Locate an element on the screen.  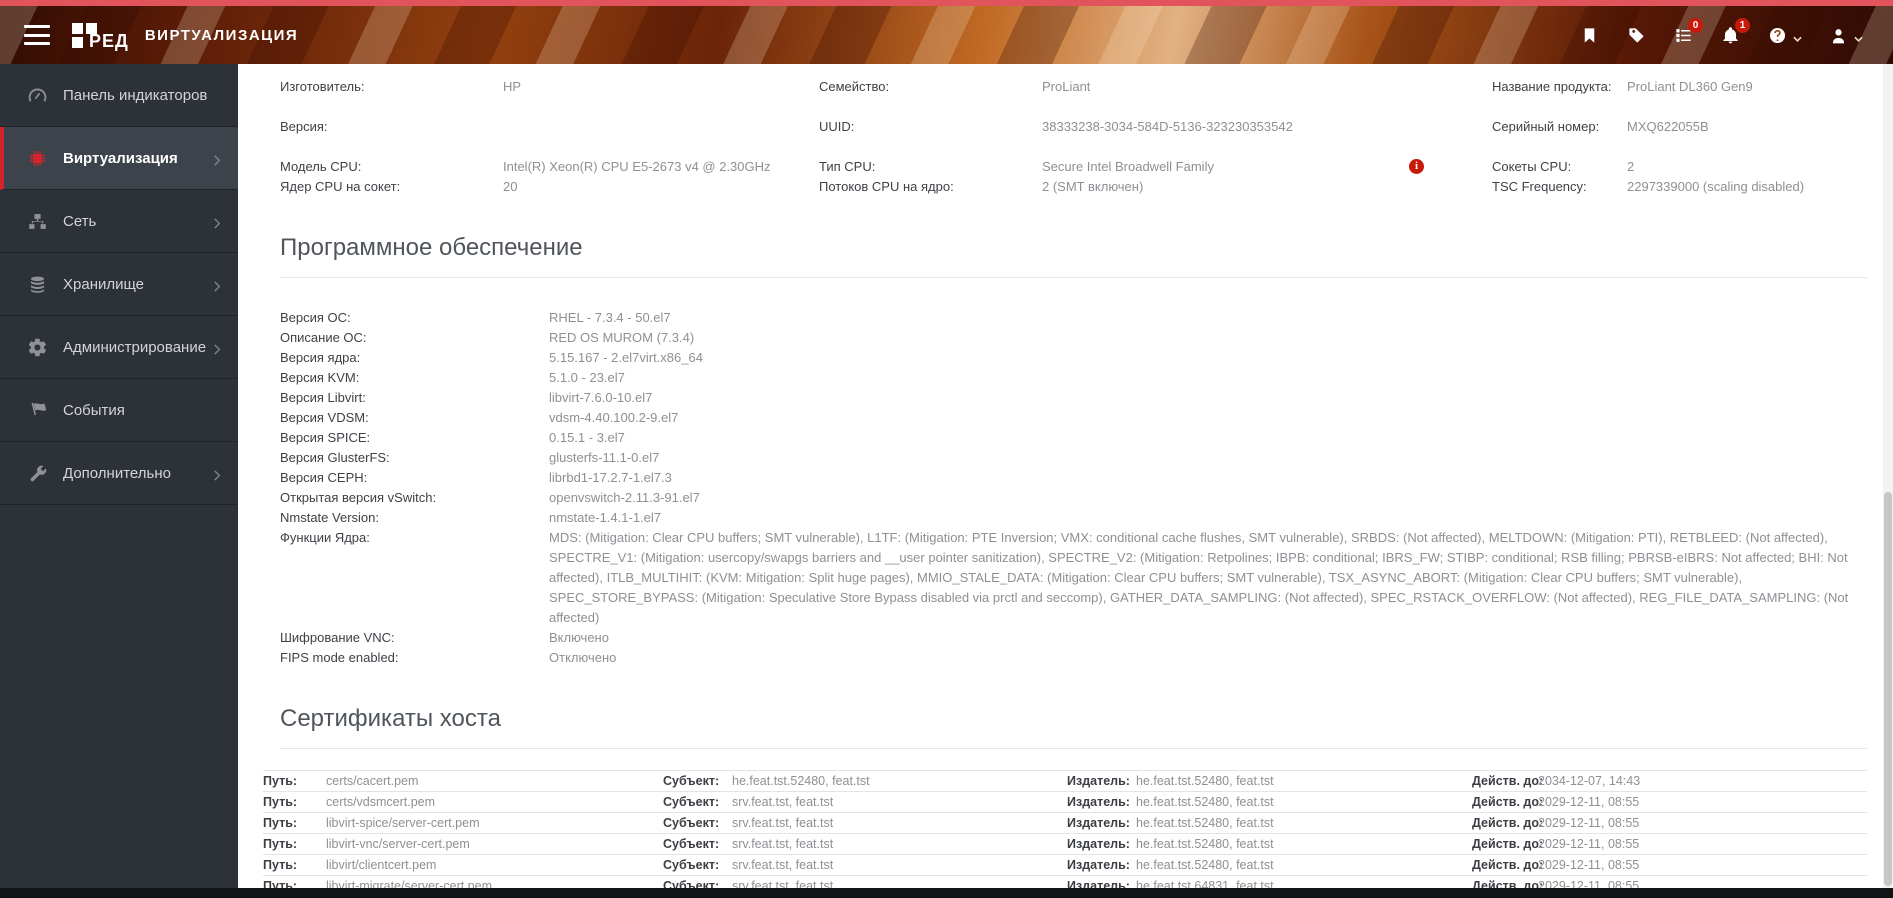
help-icon is located at coordinates (1778, 35).